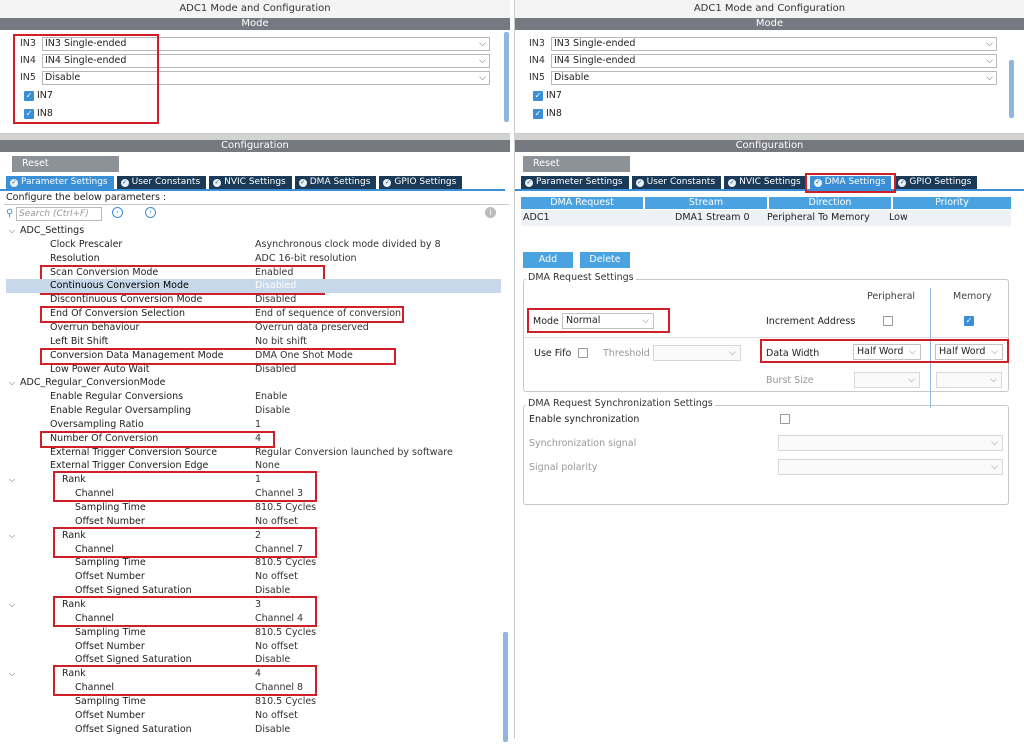  Describe the element at coordinates (276, 577) in the screenshot. I see `parameter-value: No offset` at that location.